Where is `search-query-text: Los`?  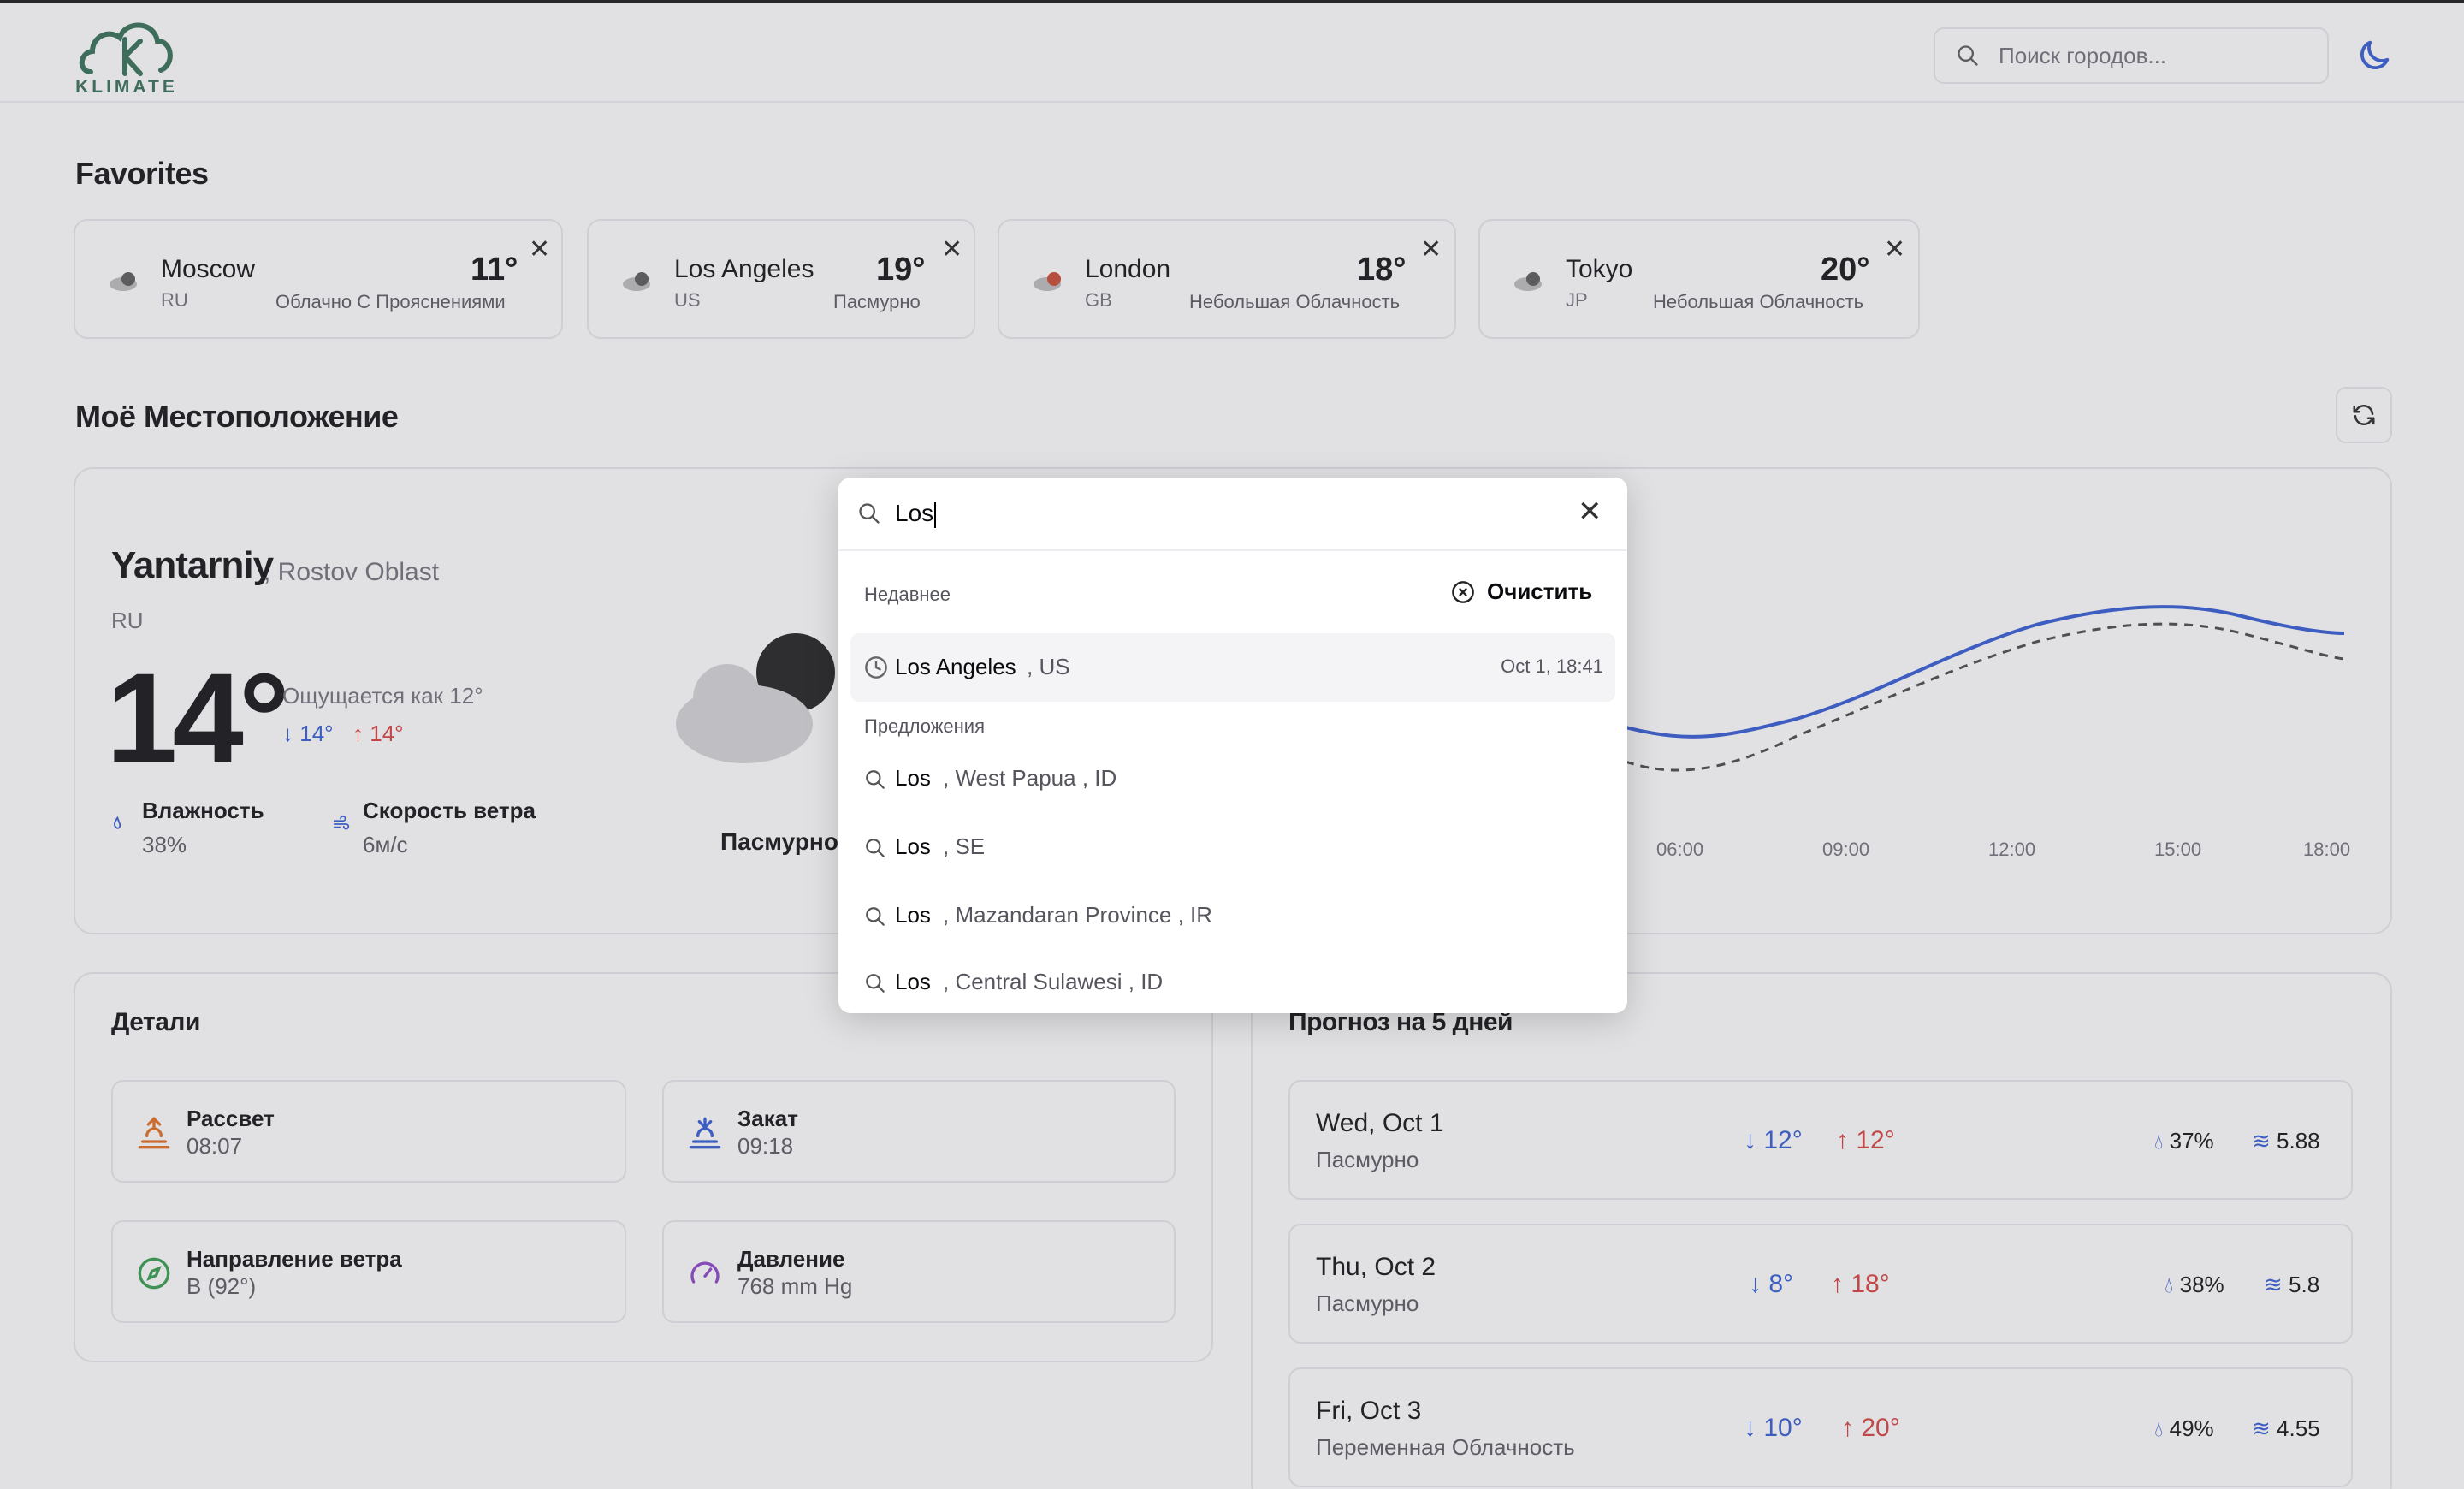
search-query-text: Los is located at coordinates (914, 513).